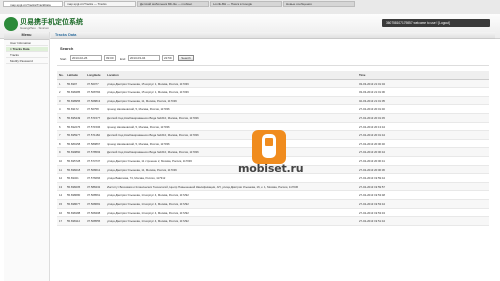 This screenshot has height=281, width=500. Describe the element at coordinates (319, 4) in the screenshot. I see `browser-tab: Новые сообщения` at that location.